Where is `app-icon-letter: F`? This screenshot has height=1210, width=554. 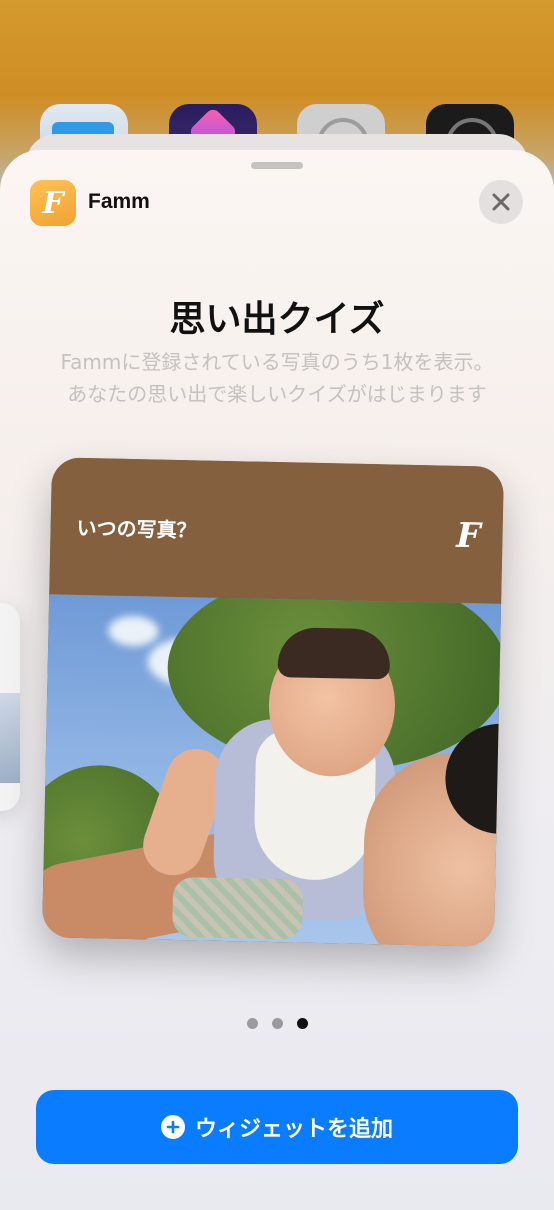 app-icon-letter: F is located at coordinates (53, 203).